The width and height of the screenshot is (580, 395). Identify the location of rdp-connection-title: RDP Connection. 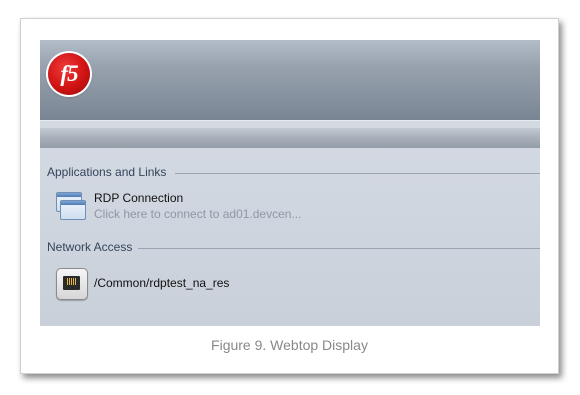
(139, 198).